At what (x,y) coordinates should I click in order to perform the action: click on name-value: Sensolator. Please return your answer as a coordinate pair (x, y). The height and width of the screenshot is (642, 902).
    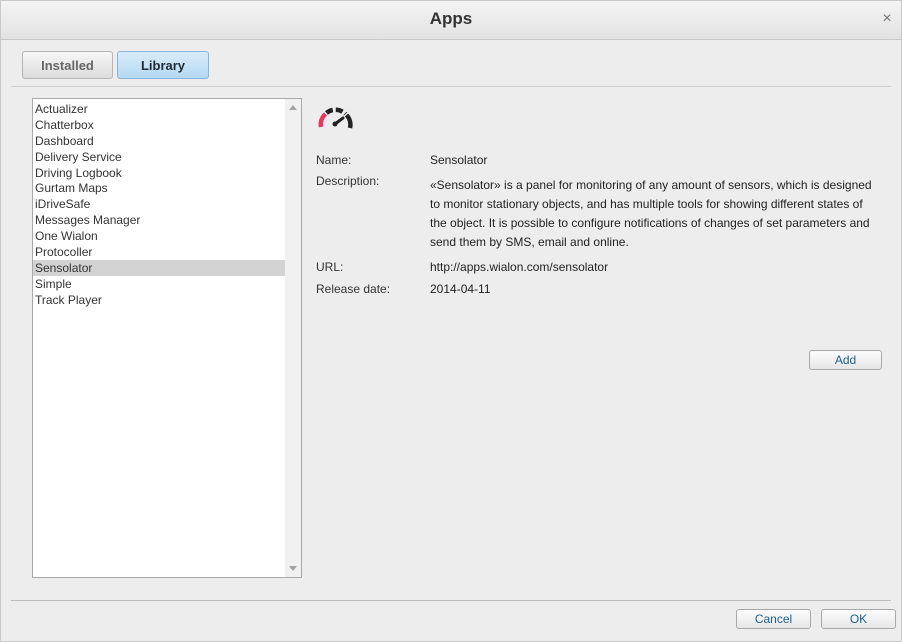
    Looking at the image, I should click on (459, 160).